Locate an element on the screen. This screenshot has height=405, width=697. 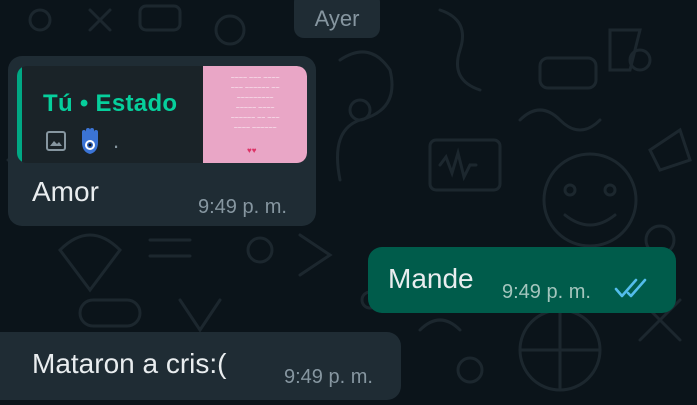
date-separator: Ayer is located at coordinates (337, 19).